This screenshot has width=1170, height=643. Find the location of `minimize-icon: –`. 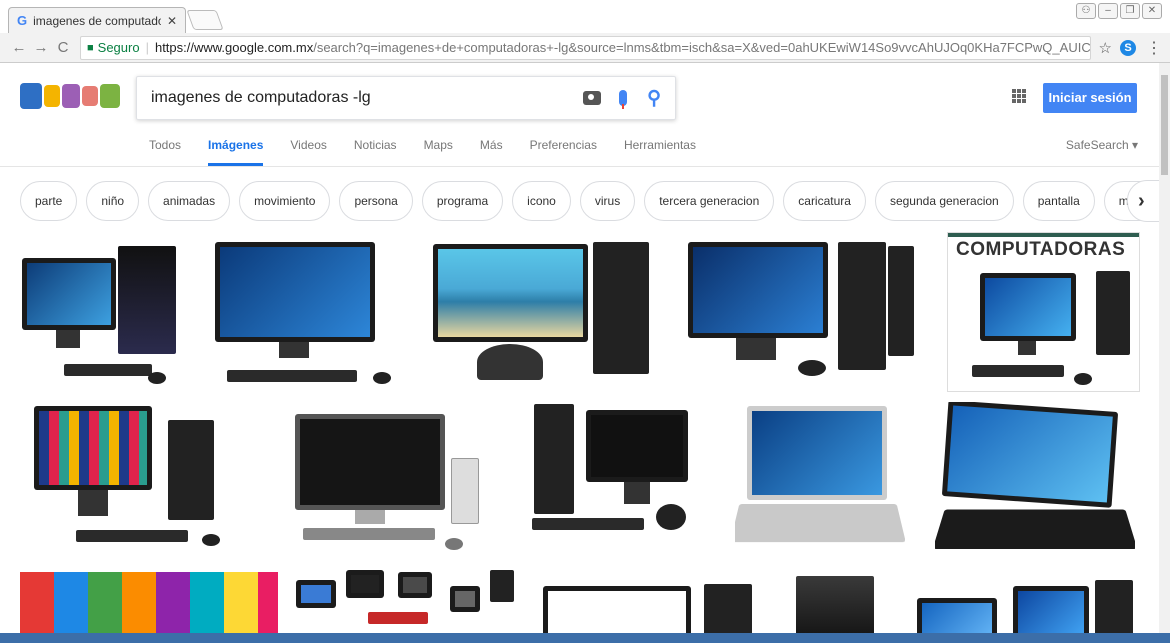

minimize-icon: – is located at coordinates (1108, 11).